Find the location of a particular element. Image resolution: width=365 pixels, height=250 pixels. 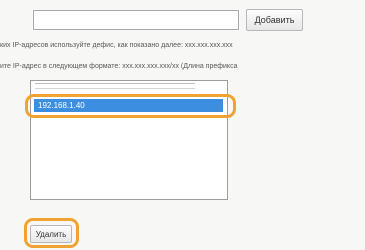

add-button: Добавить is located at coordinates (274, 20).